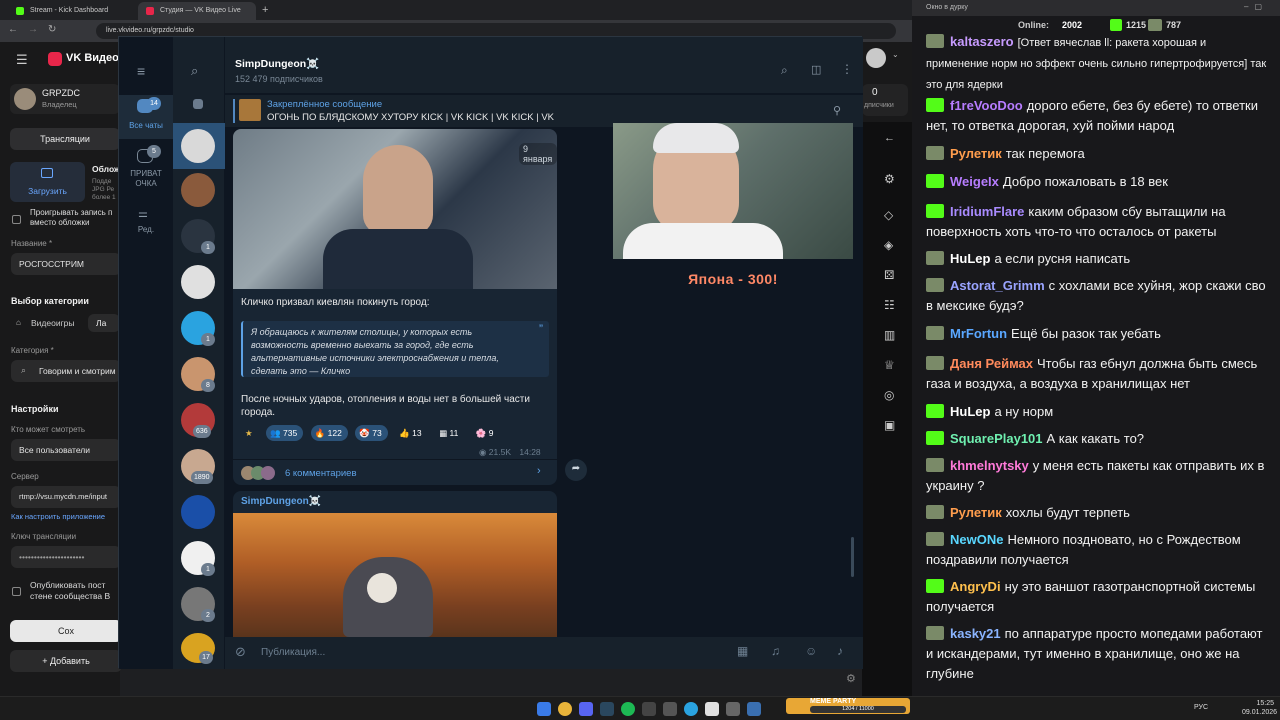 This screenshot has width=1280, height=720. What do you see at coordinates (892, 180) in the screenshot?
I see `gear-icon: ⚙` at bounding box center [892, 180].